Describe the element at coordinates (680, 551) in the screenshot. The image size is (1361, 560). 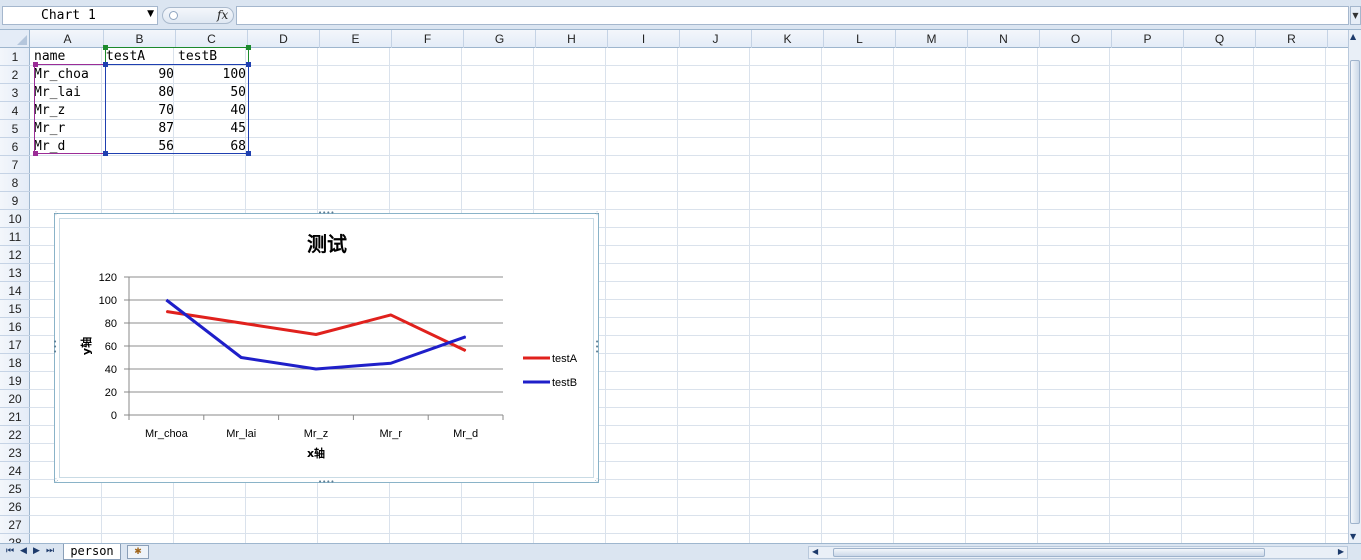
I see `sheet-tab-bar: ⏮ ◀ ▶ ⏭ person ✱ ◀ ▶` at that location.